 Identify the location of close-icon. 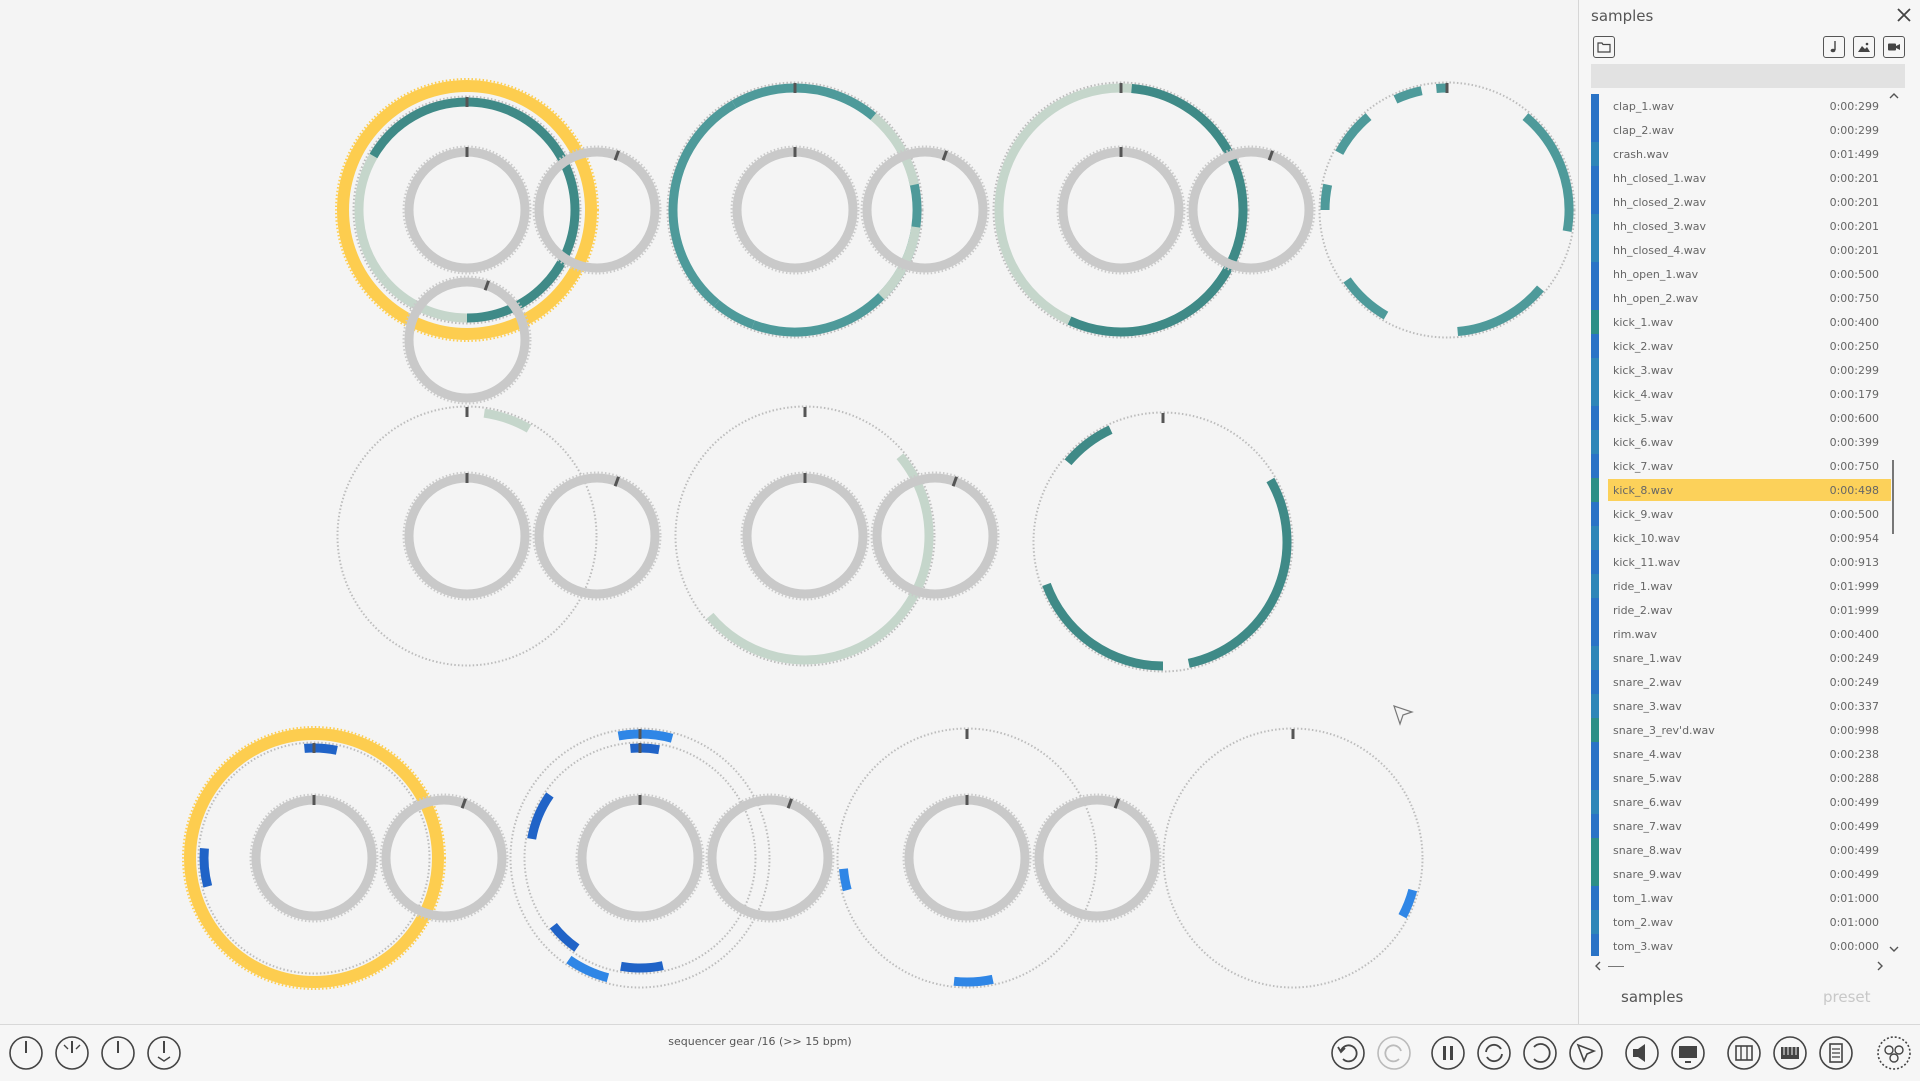
(1904, 15).